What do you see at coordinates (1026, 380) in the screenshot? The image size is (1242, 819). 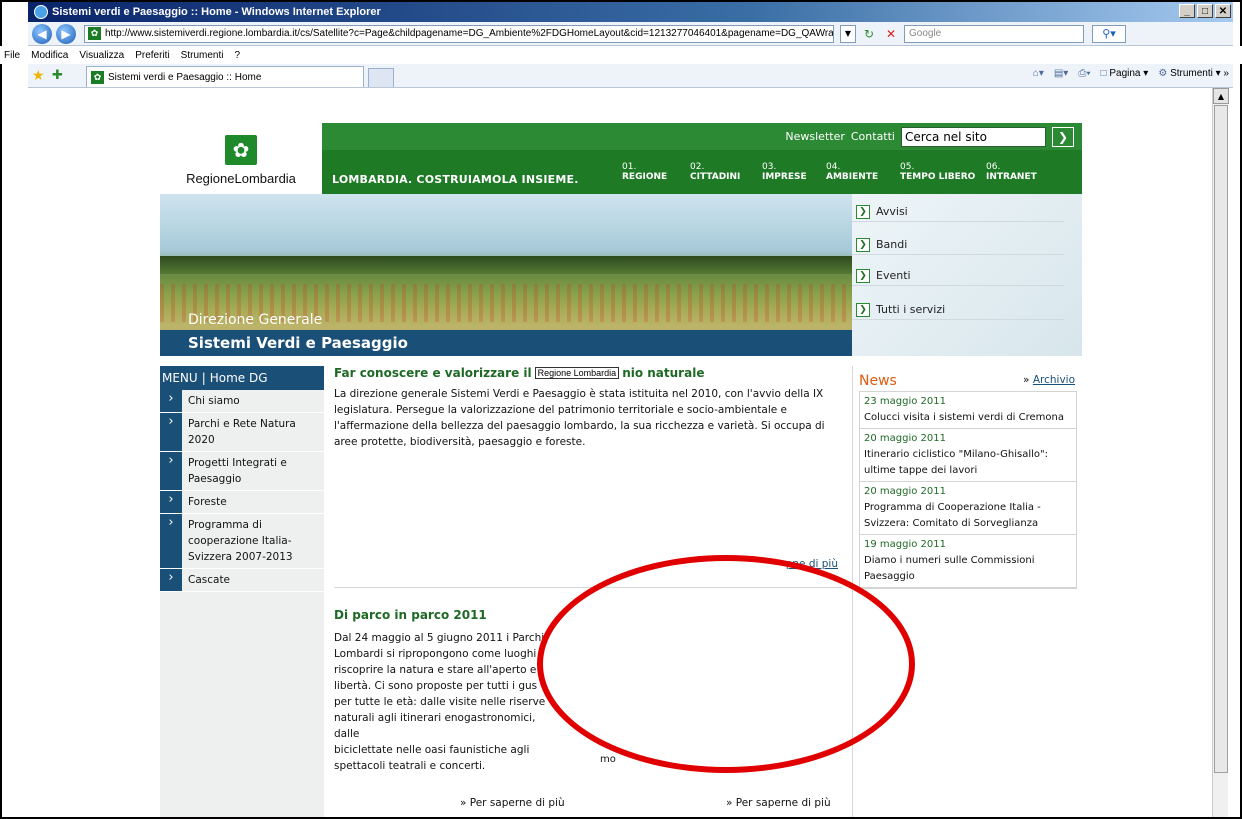 I see `archive-prefix: »` at bounding box center [1026, 380].